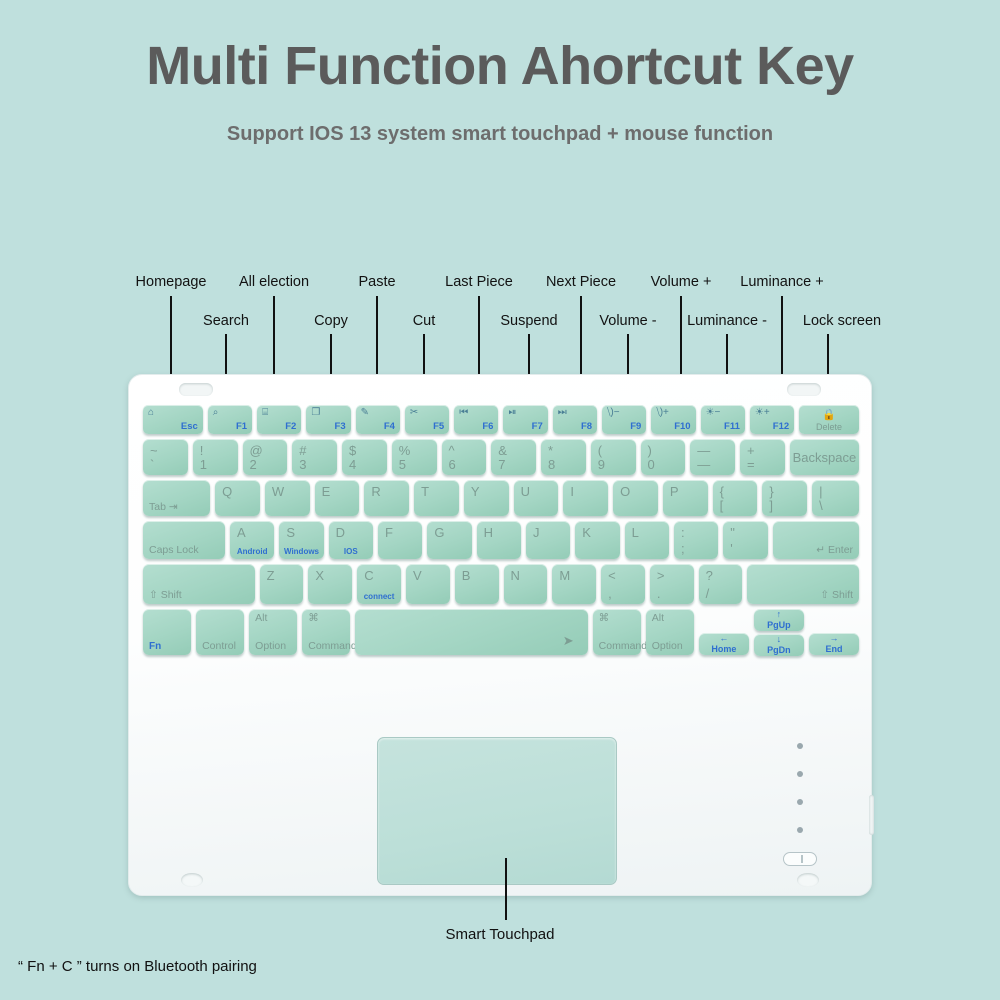 The height and width of the screenshot is (1000, 1000). I want to click on key-command-right: Command ⌘, so click(619, 632).